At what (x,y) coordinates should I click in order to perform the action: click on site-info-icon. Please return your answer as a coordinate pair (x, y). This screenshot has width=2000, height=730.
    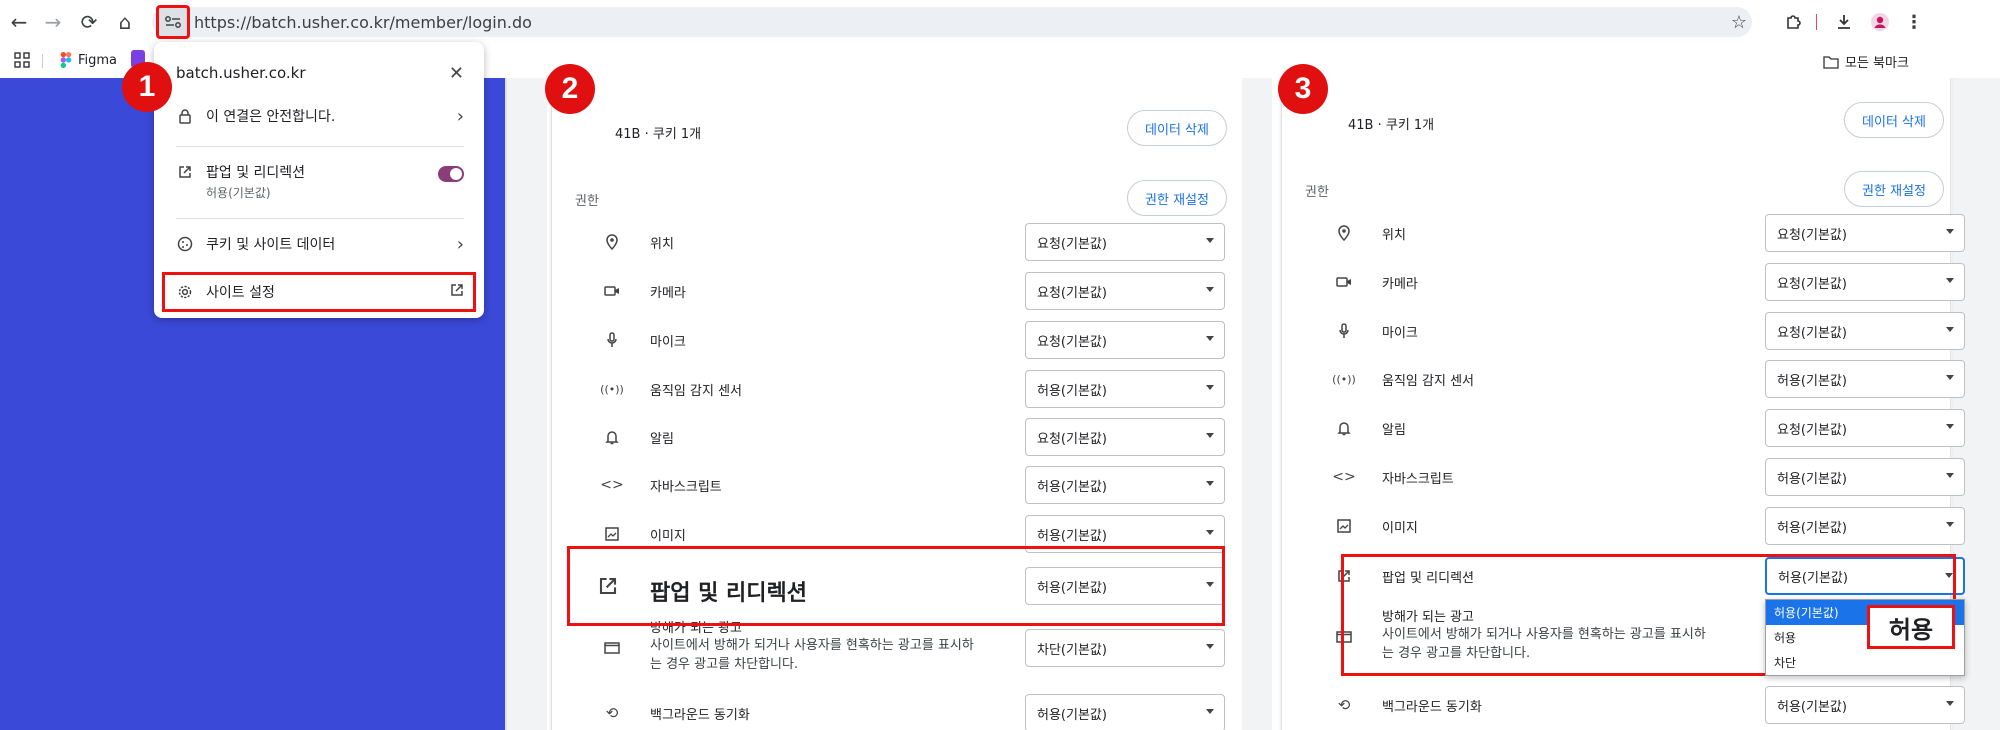
    Looking at the image, I should click on (173, 22).